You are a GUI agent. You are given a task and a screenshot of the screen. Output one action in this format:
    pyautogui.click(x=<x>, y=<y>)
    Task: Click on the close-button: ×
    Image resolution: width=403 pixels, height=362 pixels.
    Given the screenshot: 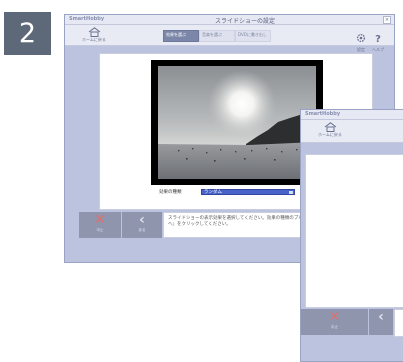 What is the action you would take?
    pyautogui.click(x=387, y=20)
    